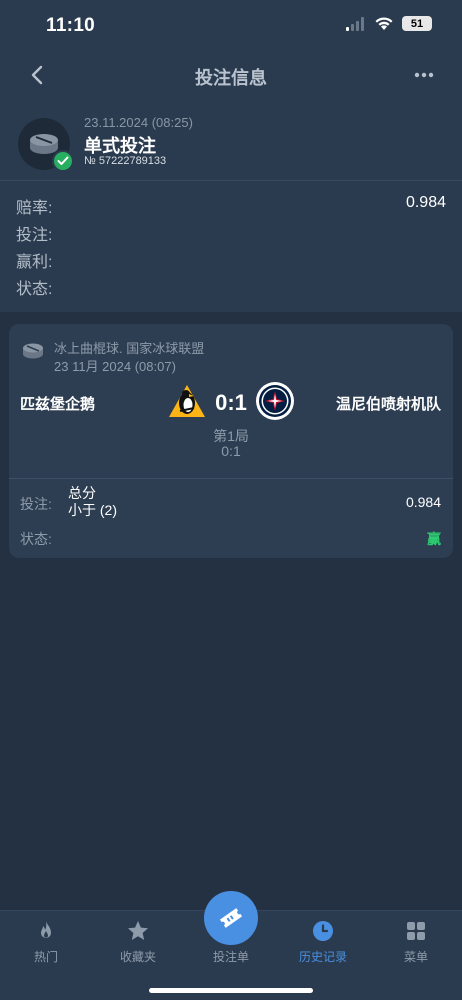 Image resolution: width=462 pixels, height=1000 pixels. What do you see at coordinates (36, 539) in the screenshot?
I see `event-status-label: 状态:` at bounding box center [36, 539].